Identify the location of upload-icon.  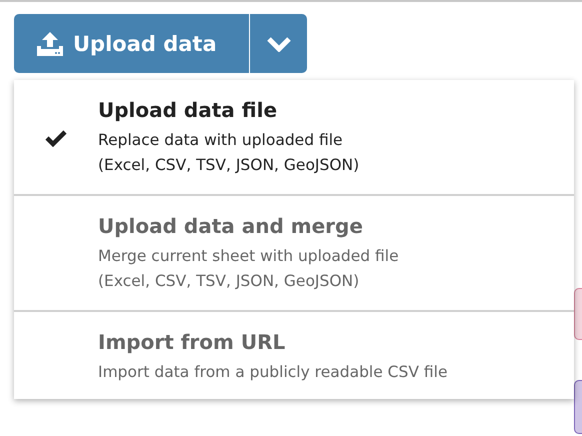
(50, 44).